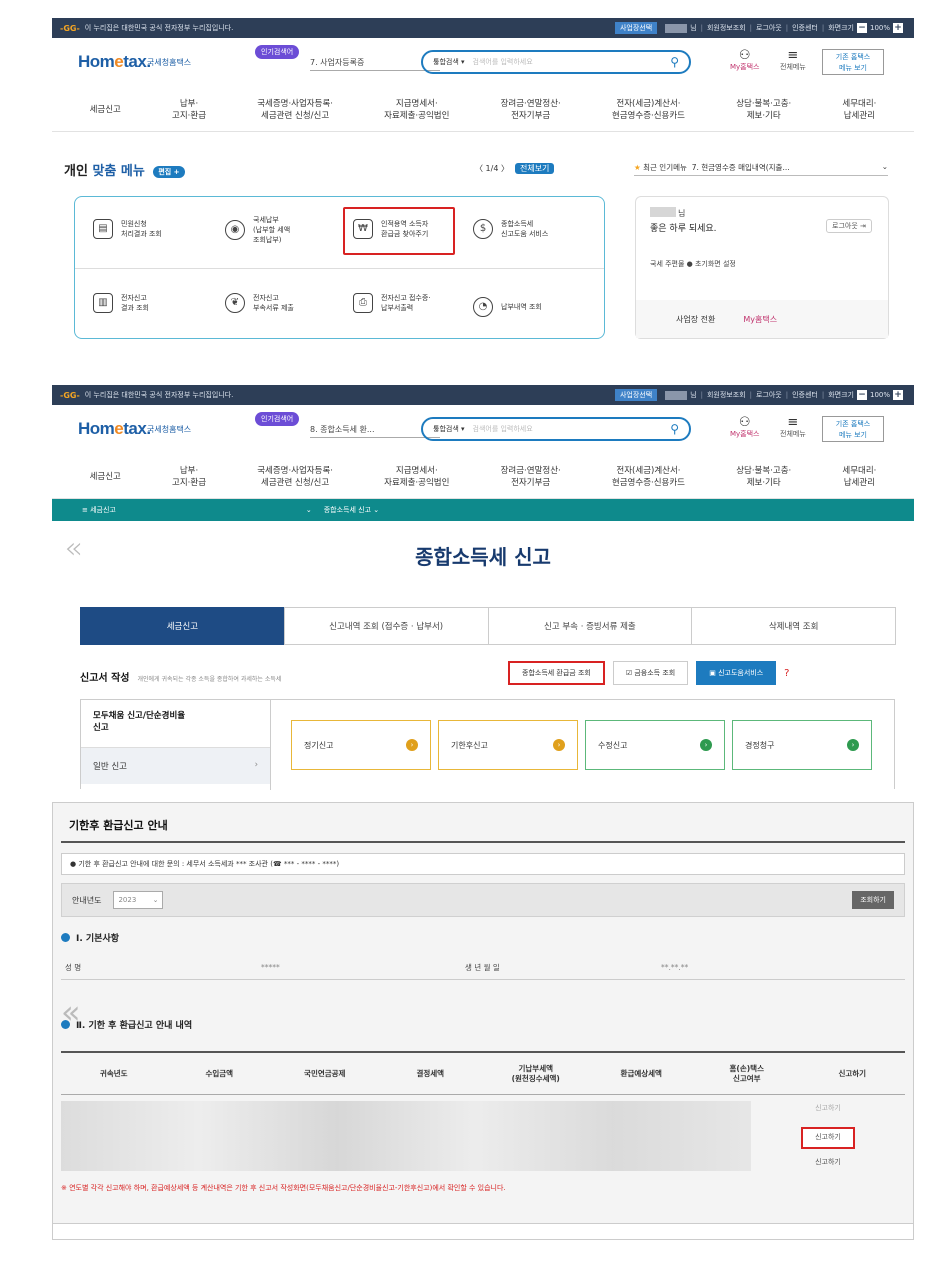 This screenshot has height=1269, width=948. I want to click on action-buttons: 종합소득세 환급금 조회 ☑ 금융소득 조회 ▣ 신고도움서비스 ?, so click(649, 673).